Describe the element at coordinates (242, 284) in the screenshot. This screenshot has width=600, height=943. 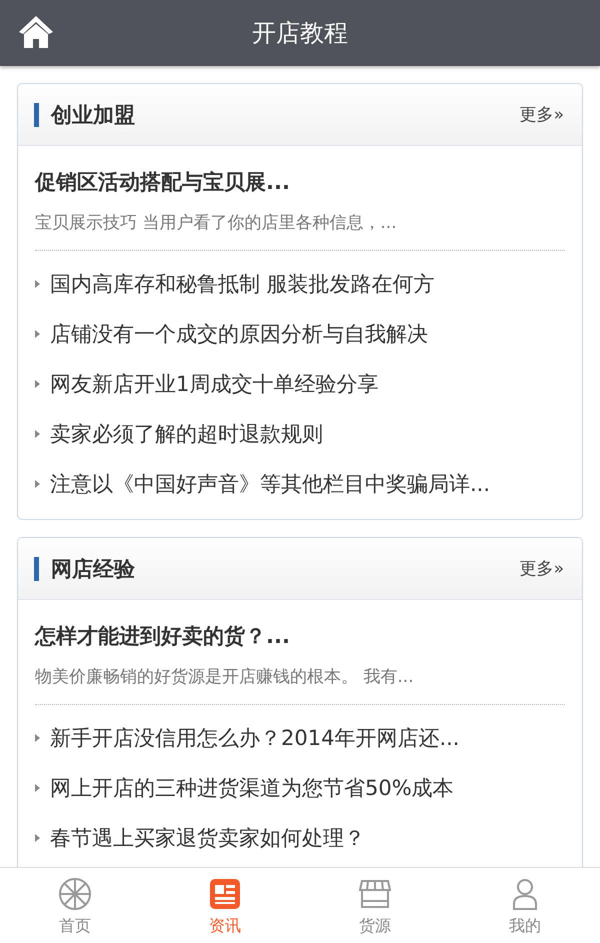
I see `article-link: 国内高库存和秘鲁抵制 服装批发路在何方` at that location.